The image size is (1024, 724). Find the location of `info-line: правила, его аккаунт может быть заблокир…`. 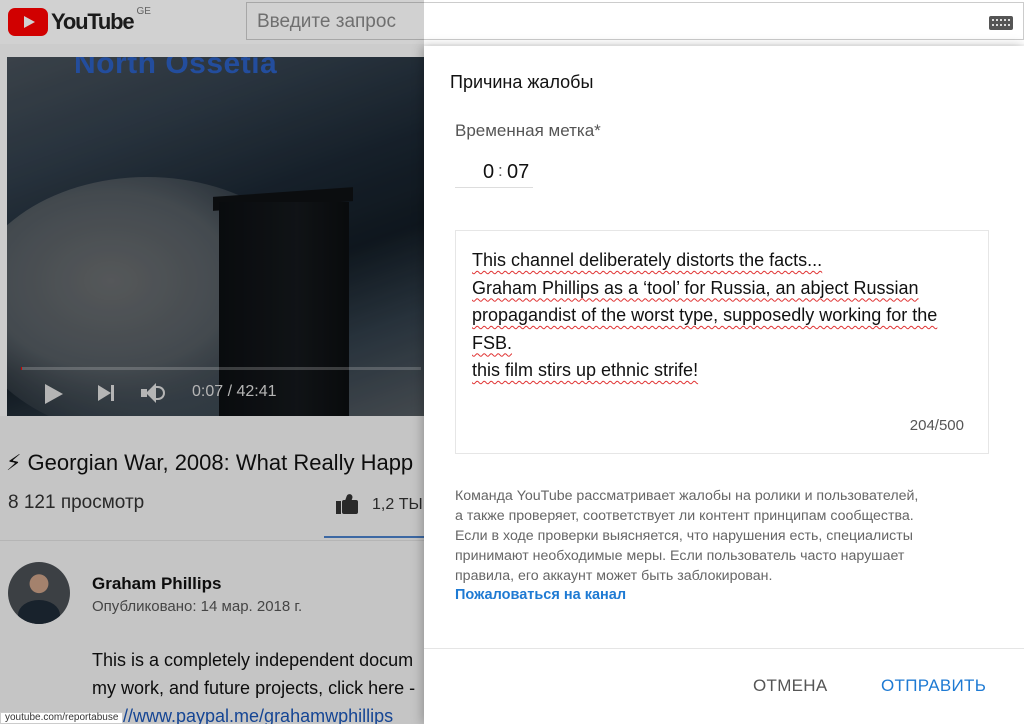

info-line: правила, его аккаунт может быть заблокир… is located at coordinates (614, 576).